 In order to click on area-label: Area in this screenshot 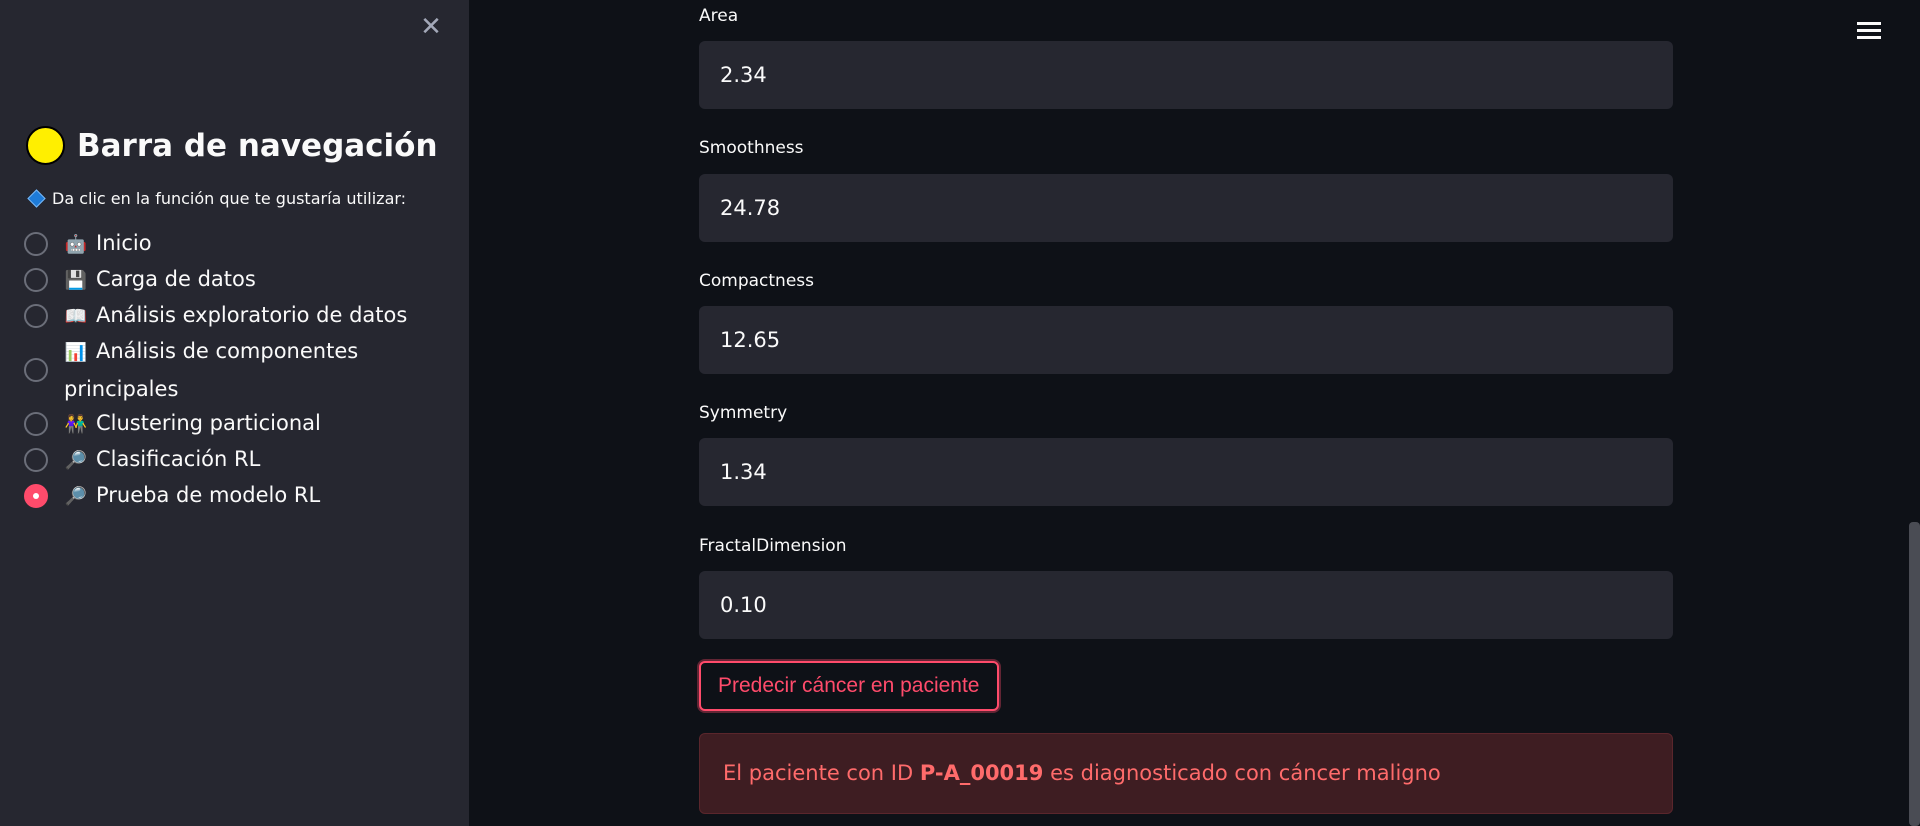, I will do `click(719, 16)`.